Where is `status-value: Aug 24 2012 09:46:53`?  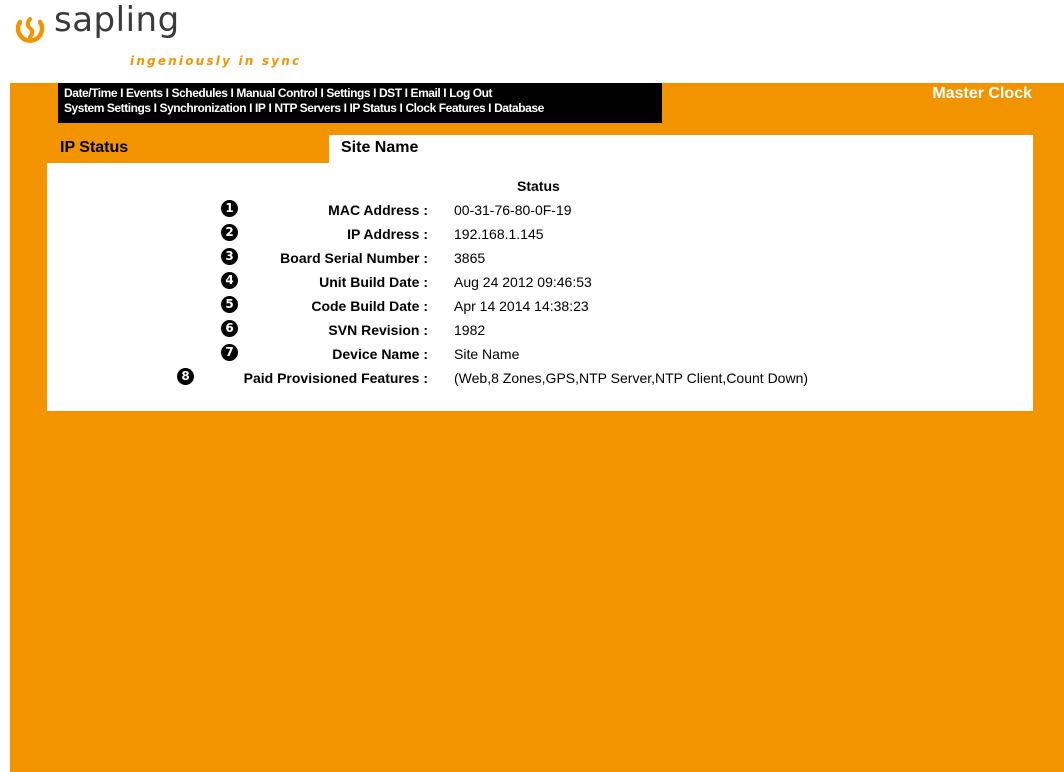
status-value: Aug 24 2012 09:46:53 is located at coordinates (523, 282).